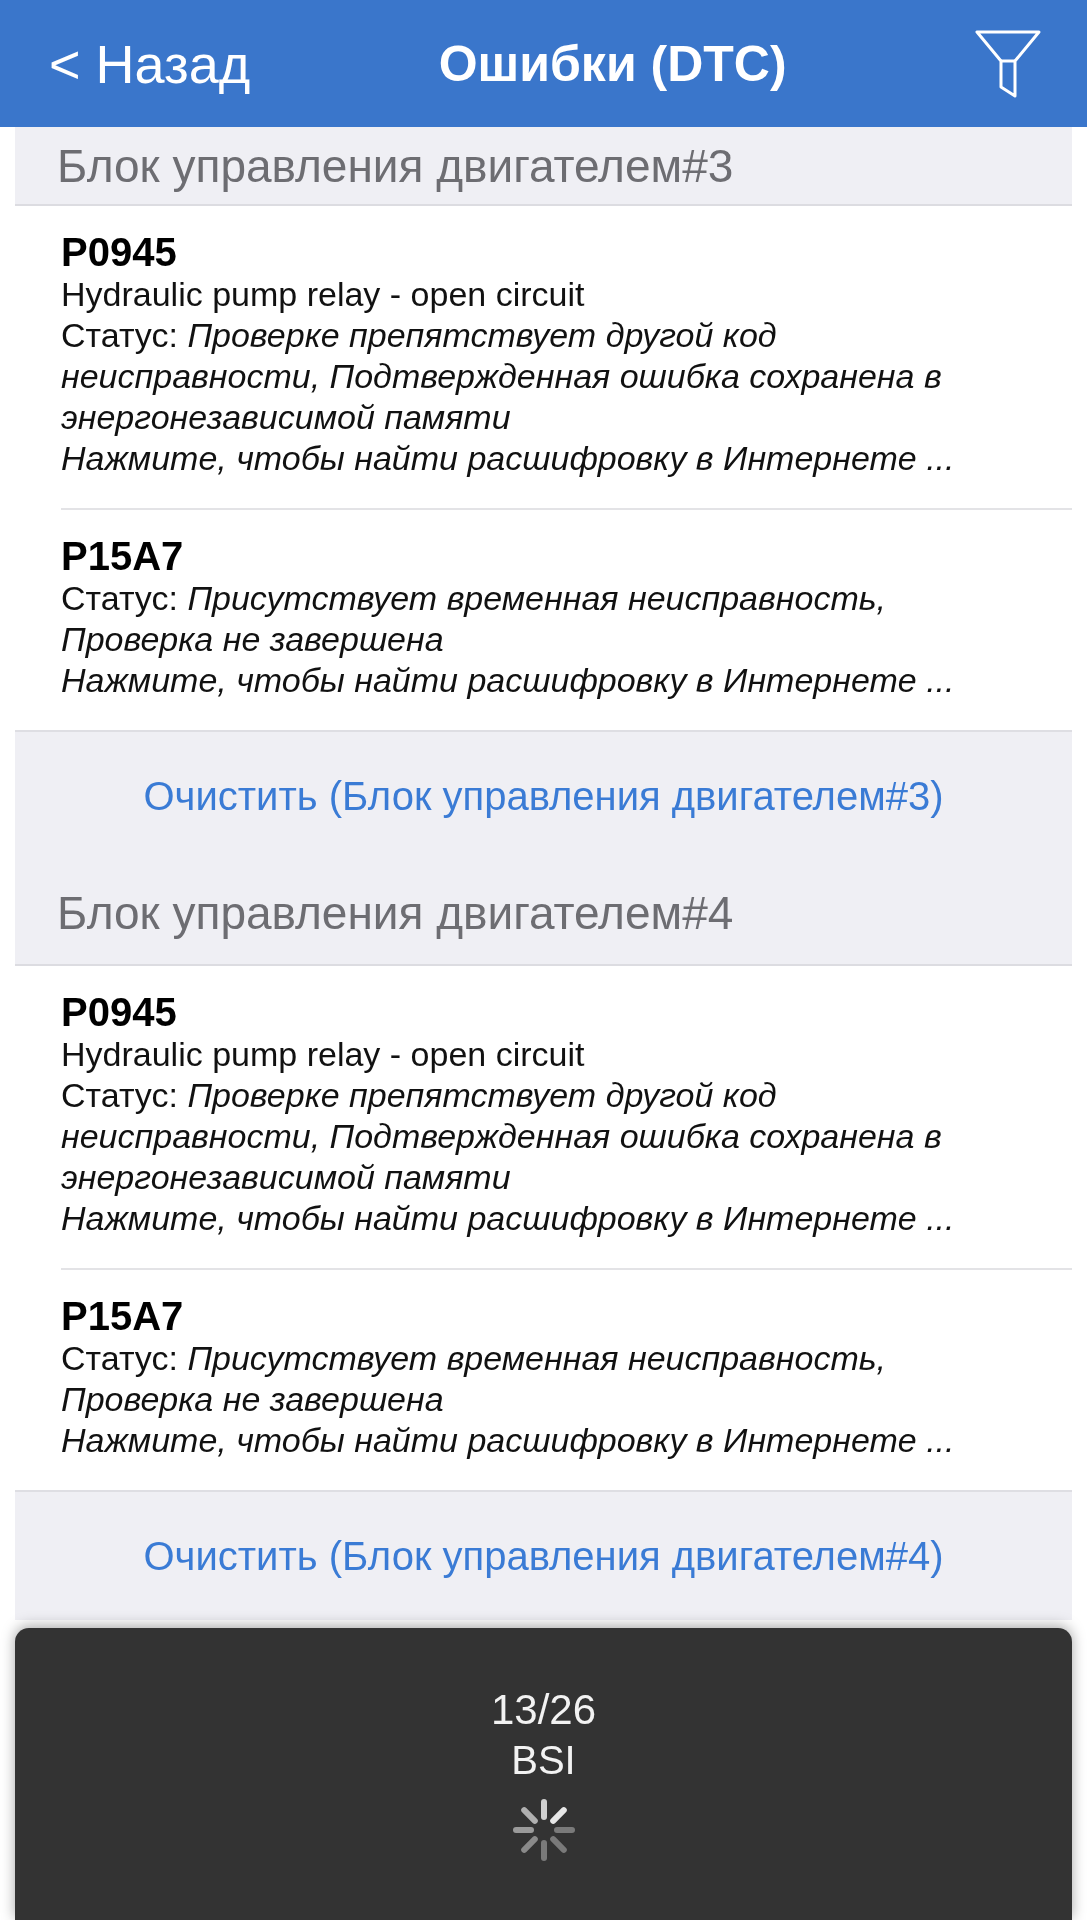  I want to click on screen-title: Ошибки (DTC), so click(612, 63).